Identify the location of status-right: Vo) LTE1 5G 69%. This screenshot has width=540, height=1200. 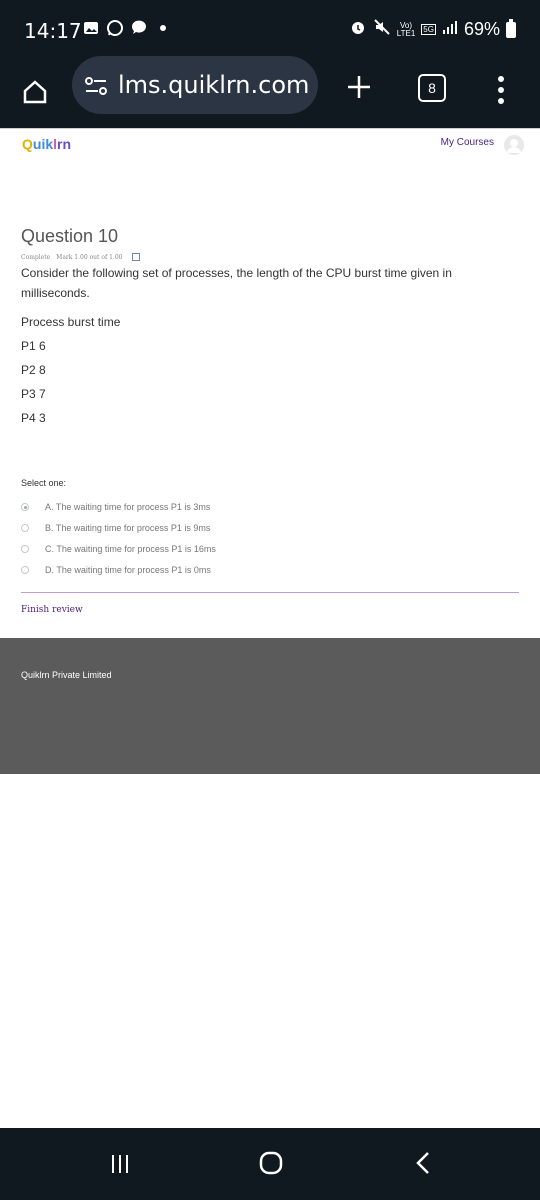
(432, 29).